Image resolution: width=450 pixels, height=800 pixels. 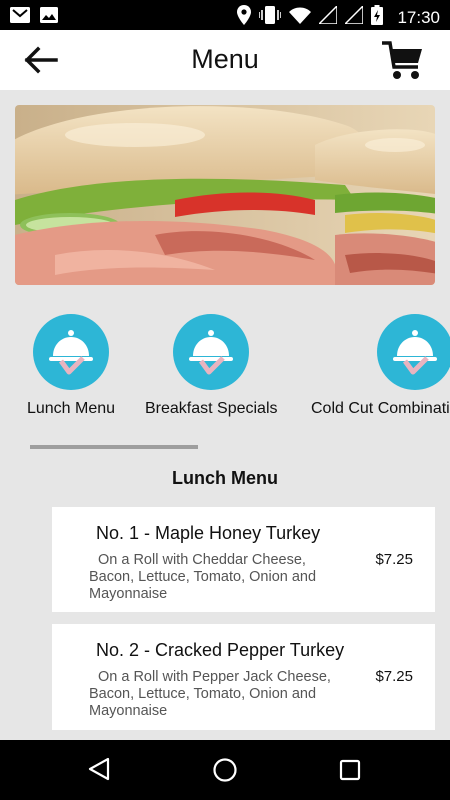 I want to click on status-bar: 17:30, so click(x=225, y=15).